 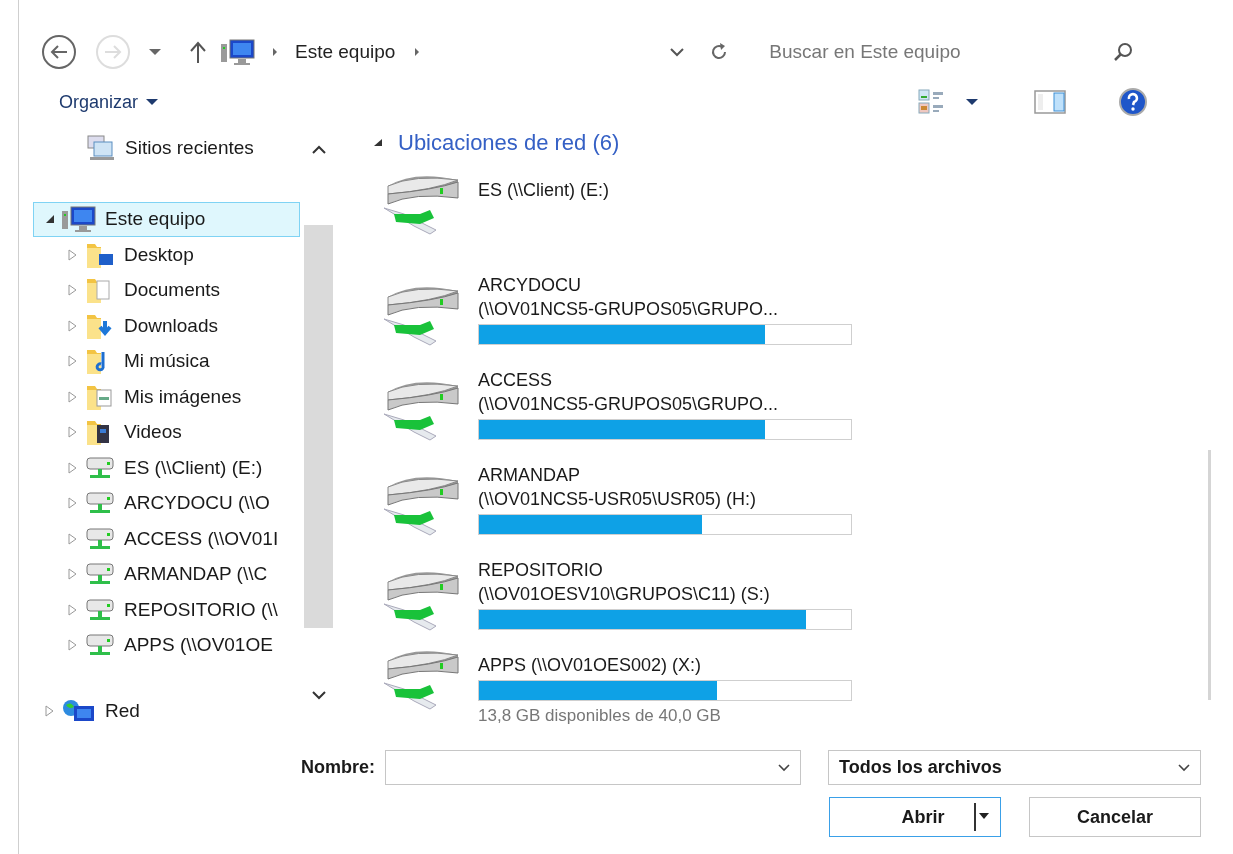 What do you see at coordinates (934, 52) in the screenshot?
I see `search-field: Buscar en Este equipo` at bounding box center [934, 52].